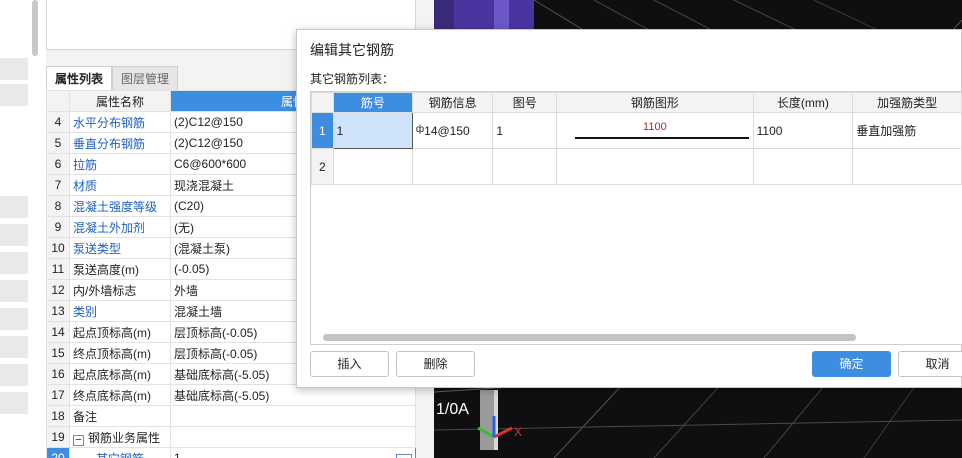 This screenshot has width=962, height=458. What do you see at coordinates (907, 102) in the screenshot?
I see `col-reinforce-type: 加强筋类型` at bounding box center [907, 102].